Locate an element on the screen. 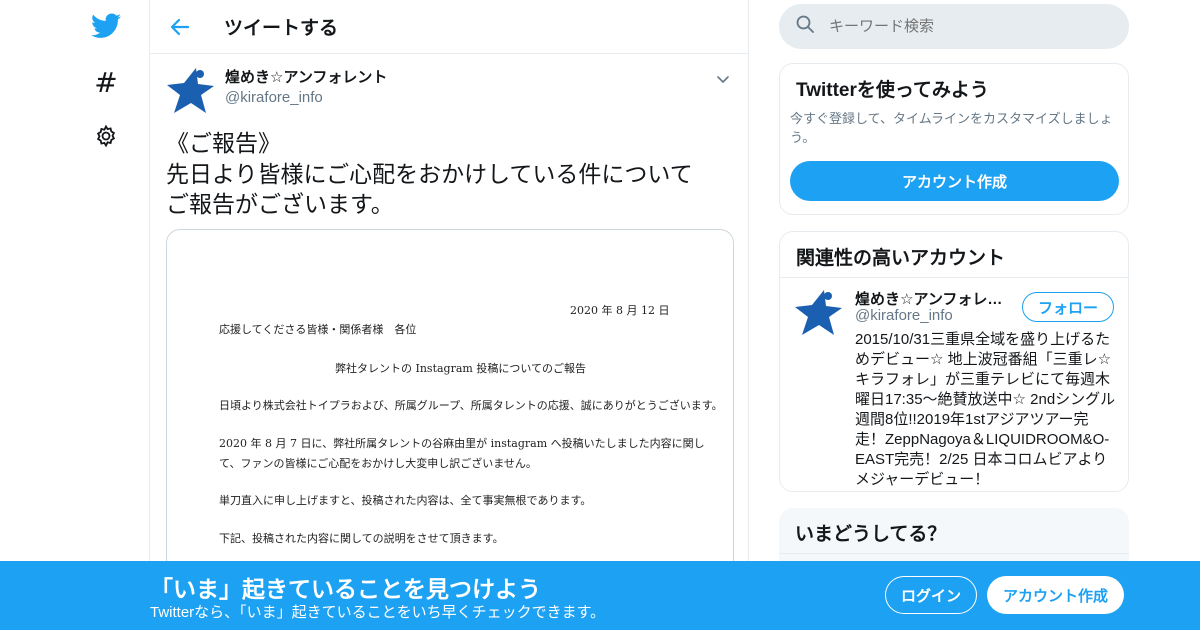  bottom-bar-title: 「いま」起きていることを見つけよう is located at coordinates (345, 589).